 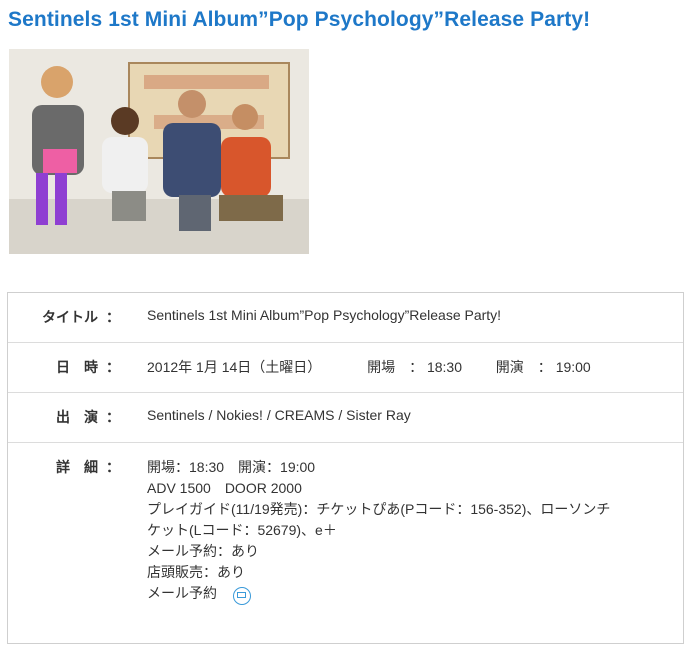 What do you see at coordinates (234, 367) in the screenshot?
I see `event-date: 2012年 1月 14日（土曜日）` at bounding box center [234, 367].